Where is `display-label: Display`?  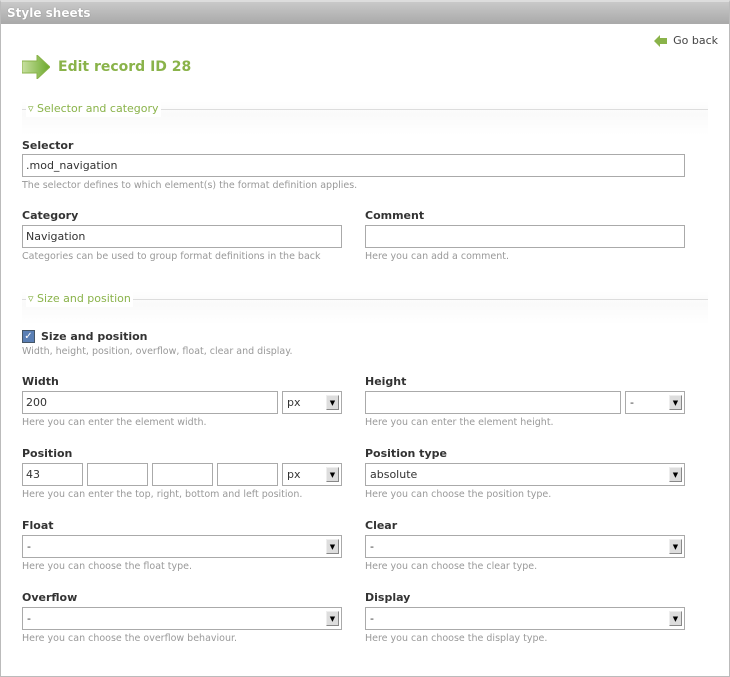
display-label: Display is located at coordinates (388, 597).